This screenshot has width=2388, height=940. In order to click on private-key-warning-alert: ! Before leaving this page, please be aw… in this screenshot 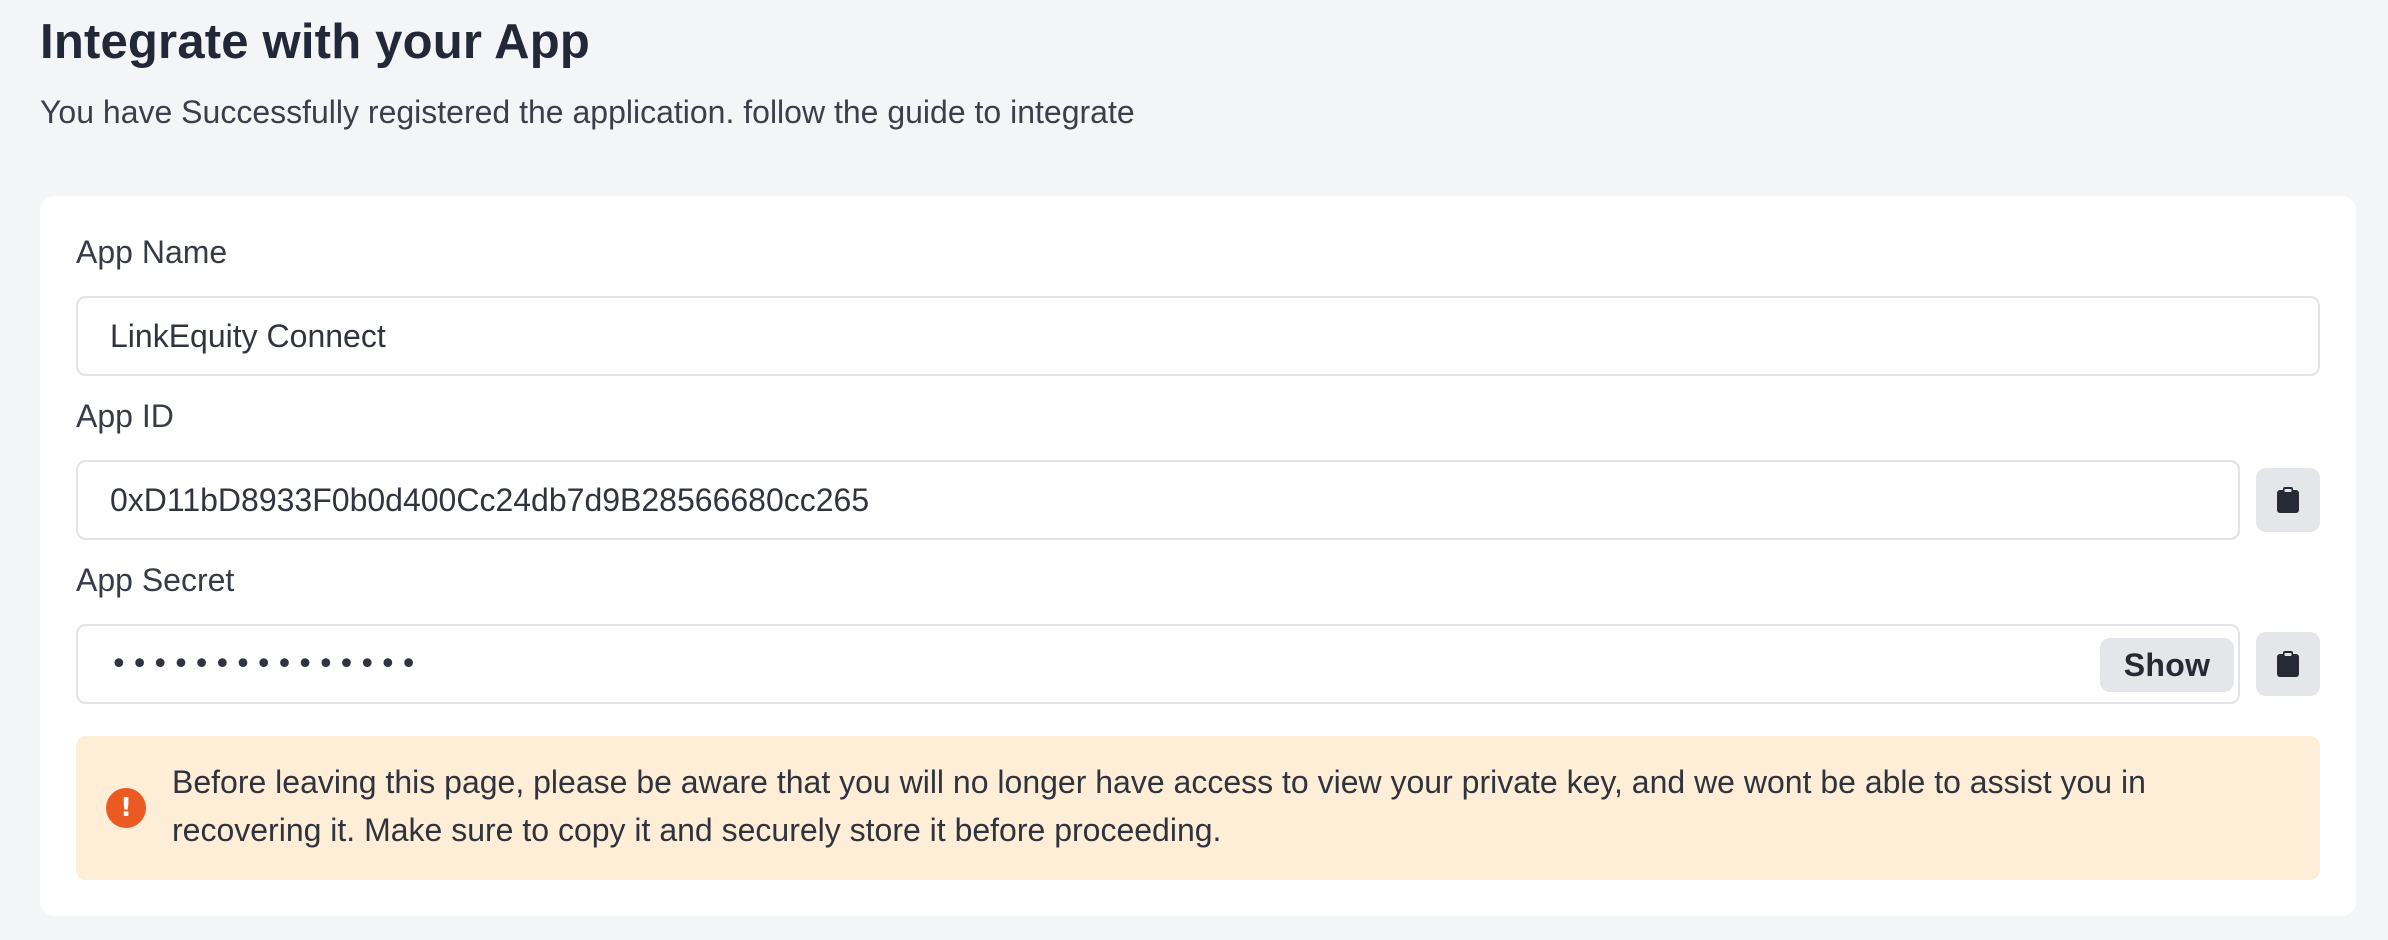, I will do `click(1198, 808)`.